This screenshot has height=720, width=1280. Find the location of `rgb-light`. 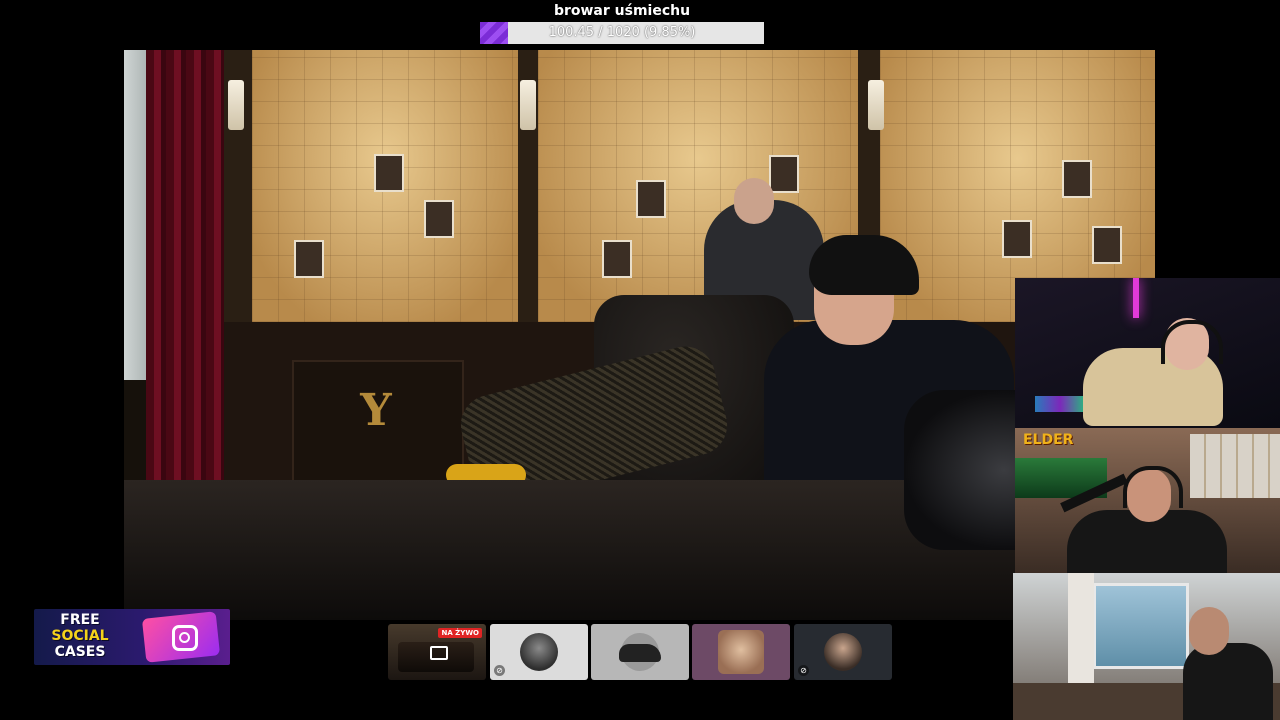

rgb-light is located at coordinates (1136, 298).